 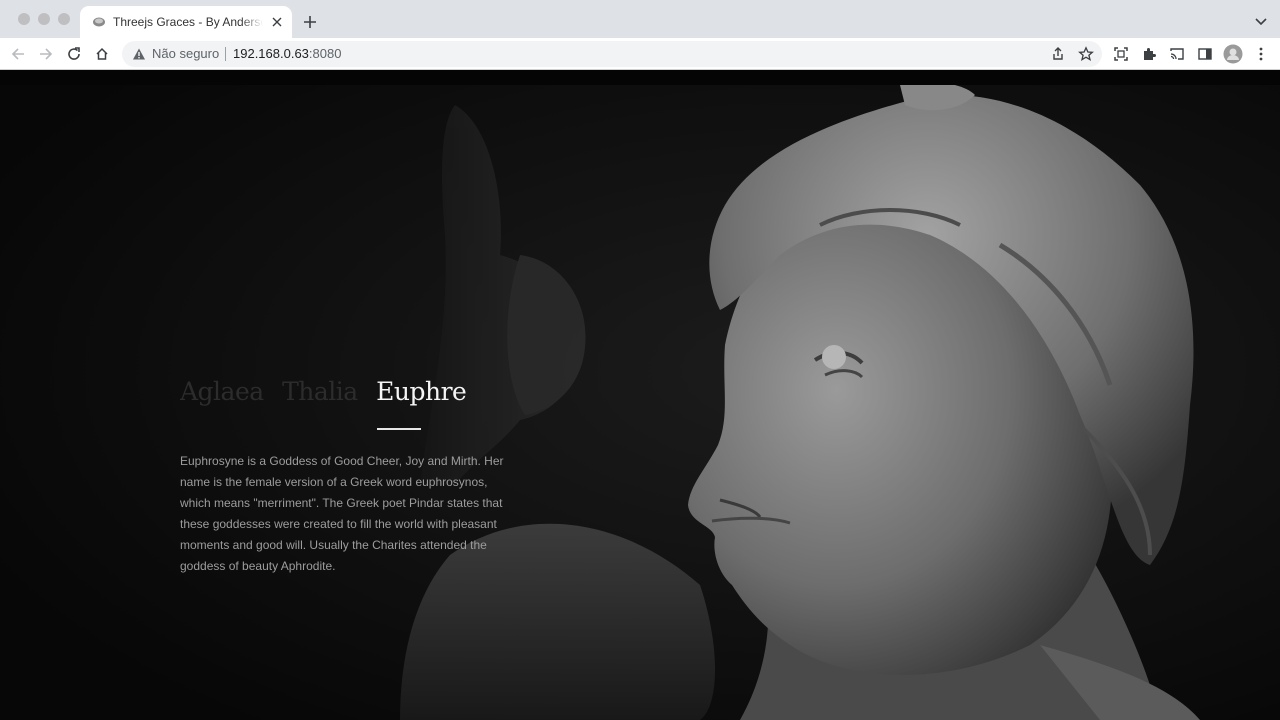 I want to click on browser-chrome: Threejs Graces - By Anderson Mancini, so click(x=640, y=35).